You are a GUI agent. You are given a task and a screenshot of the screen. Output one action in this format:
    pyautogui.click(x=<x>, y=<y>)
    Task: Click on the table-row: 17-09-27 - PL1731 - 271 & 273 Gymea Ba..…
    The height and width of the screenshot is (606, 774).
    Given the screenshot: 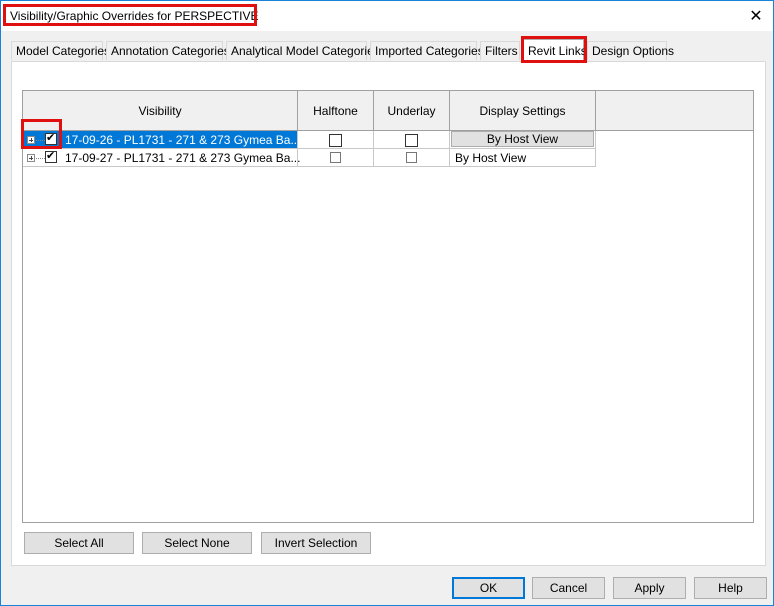 What is the action you would take?
    pyautogui.click(x=309, y=158)
    